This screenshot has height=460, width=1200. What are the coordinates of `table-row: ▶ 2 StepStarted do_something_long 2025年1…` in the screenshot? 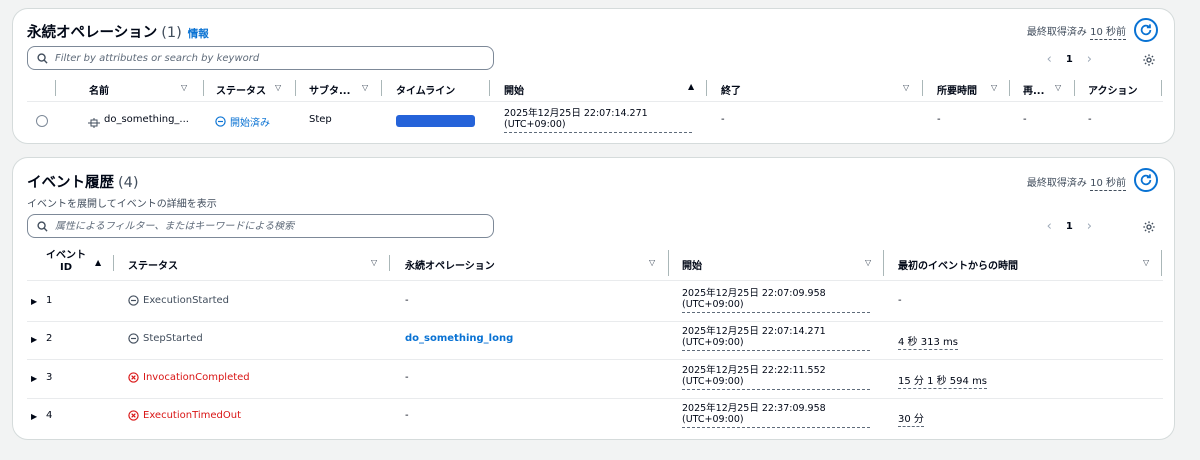 It's located at (594, 341).